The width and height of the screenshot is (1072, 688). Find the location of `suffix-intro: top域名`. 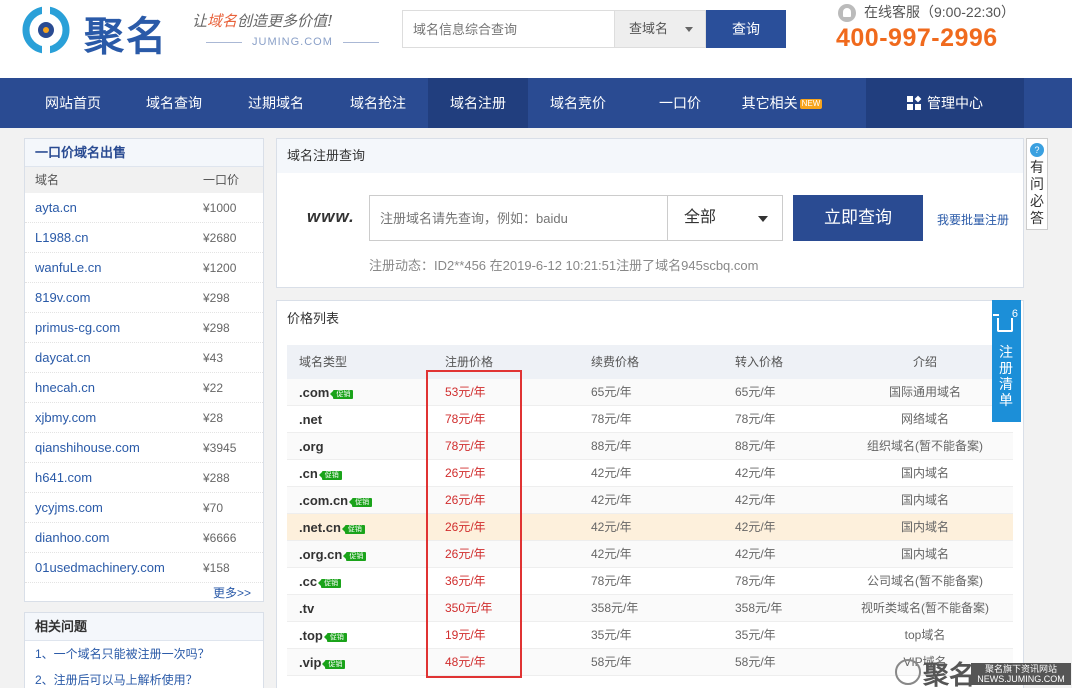

suffix-intro: top域名 is located at coordinates (925, 635).